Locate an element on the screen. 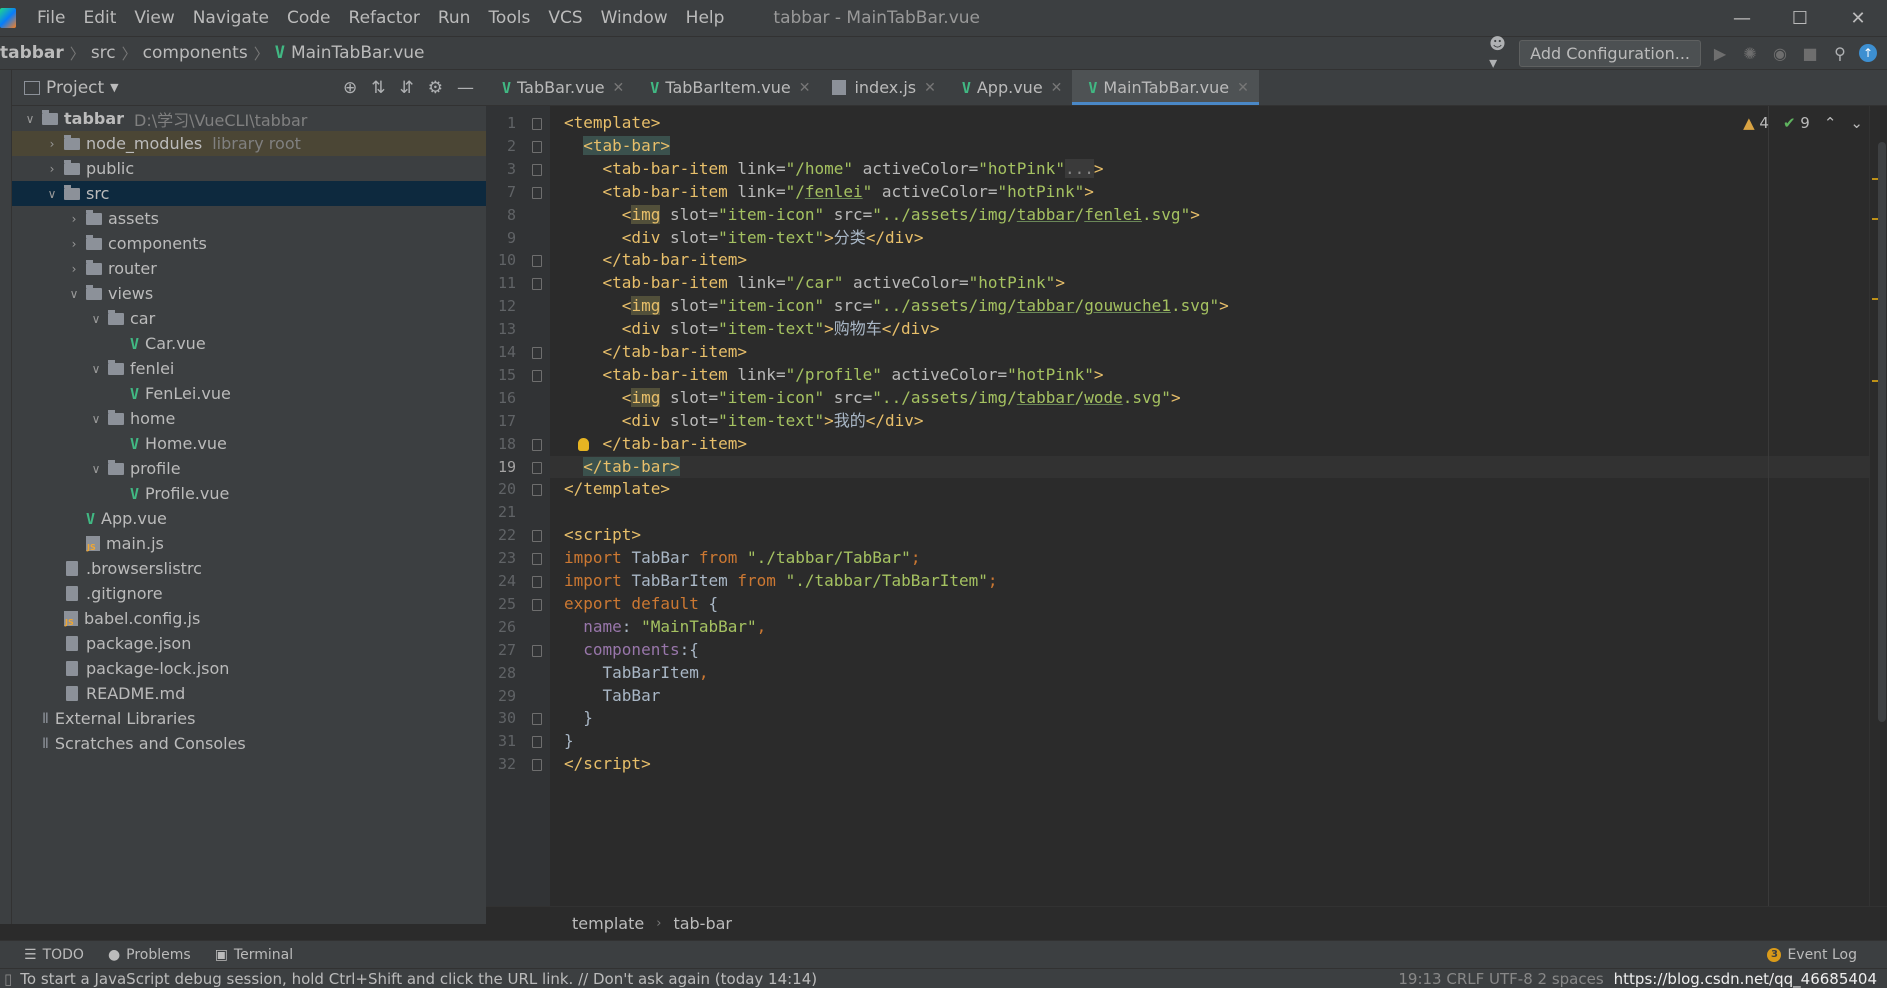  tree-item: ∨ tabbar D:\学习\VueCLI\tabbar is located at coordinates (249, 118).